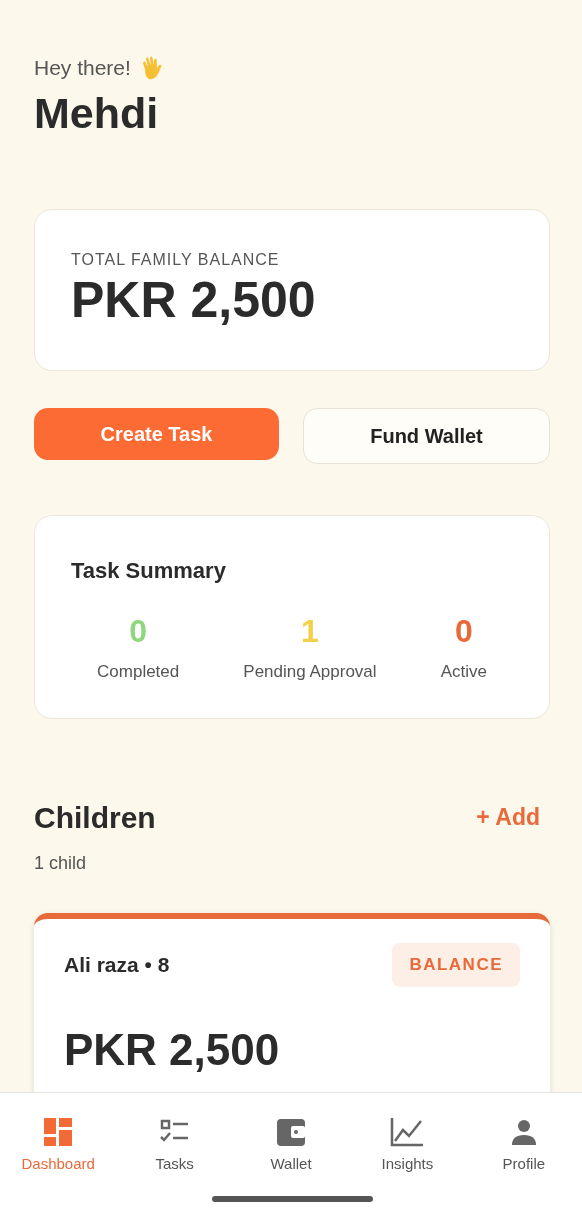  I want to click on balance-tag: BALANCE, so click(456, 965).